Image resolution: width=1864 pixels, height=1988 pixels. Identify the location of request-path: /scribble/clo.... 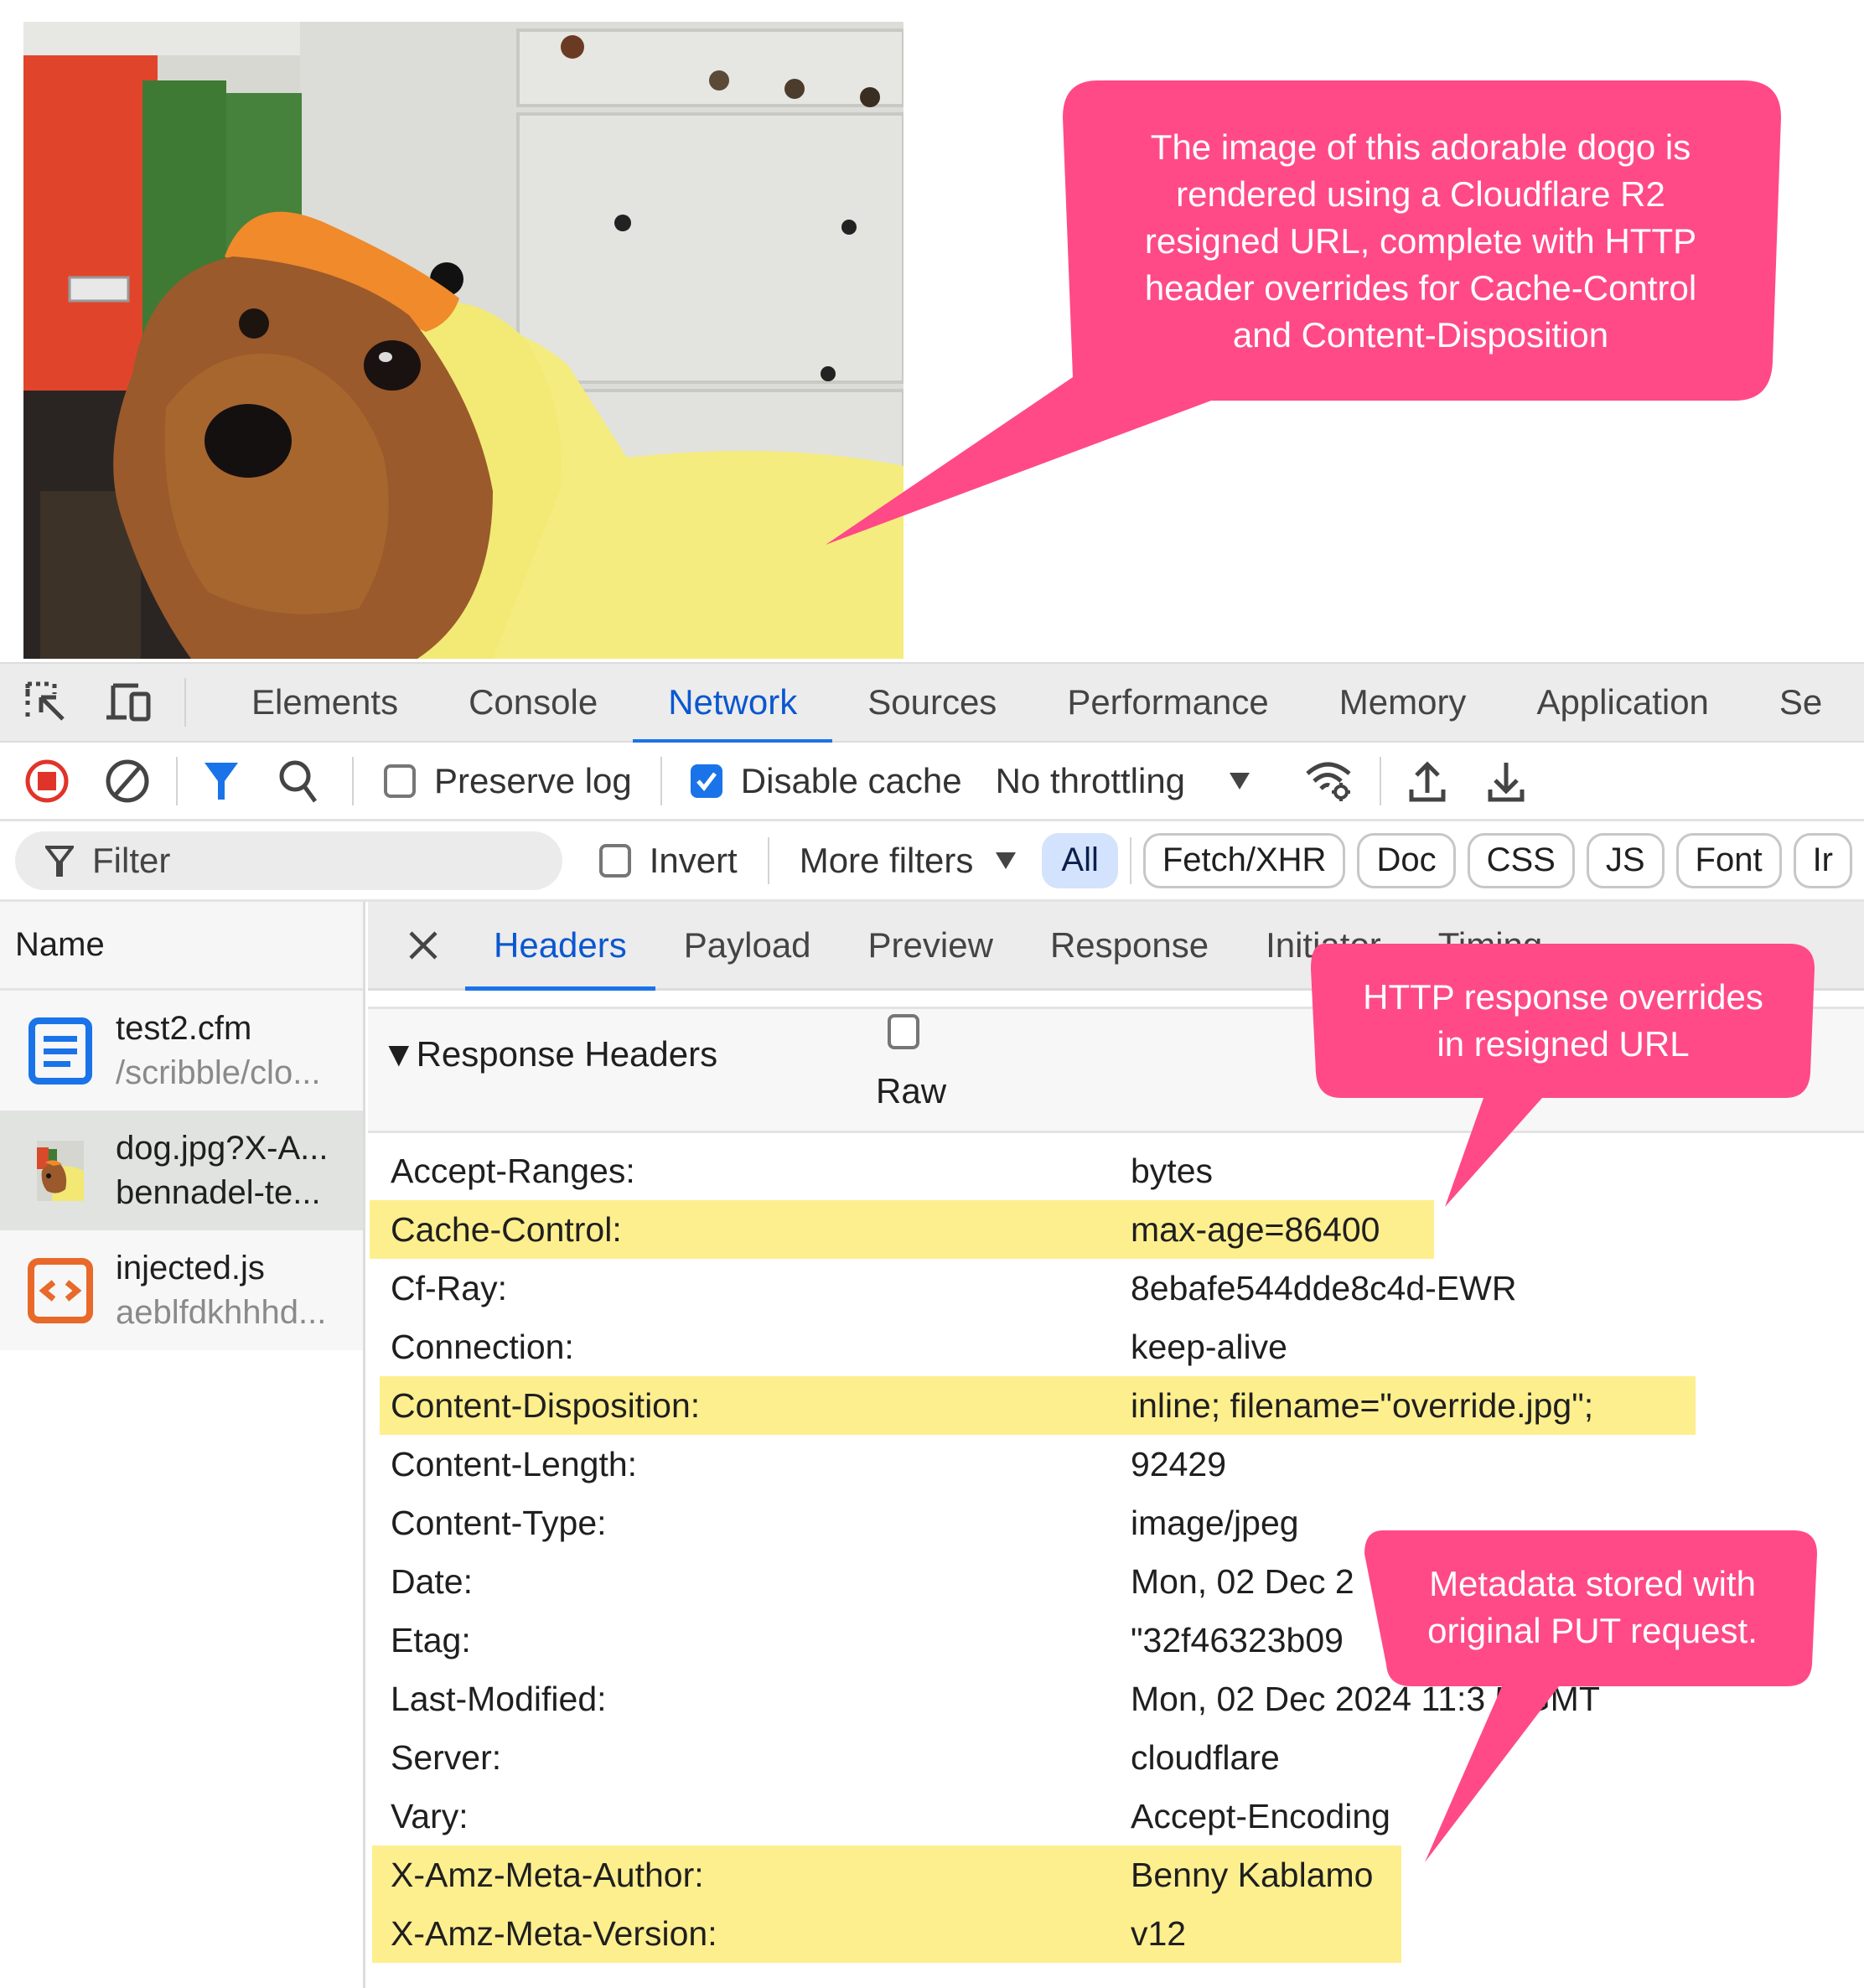
(218, 1072).